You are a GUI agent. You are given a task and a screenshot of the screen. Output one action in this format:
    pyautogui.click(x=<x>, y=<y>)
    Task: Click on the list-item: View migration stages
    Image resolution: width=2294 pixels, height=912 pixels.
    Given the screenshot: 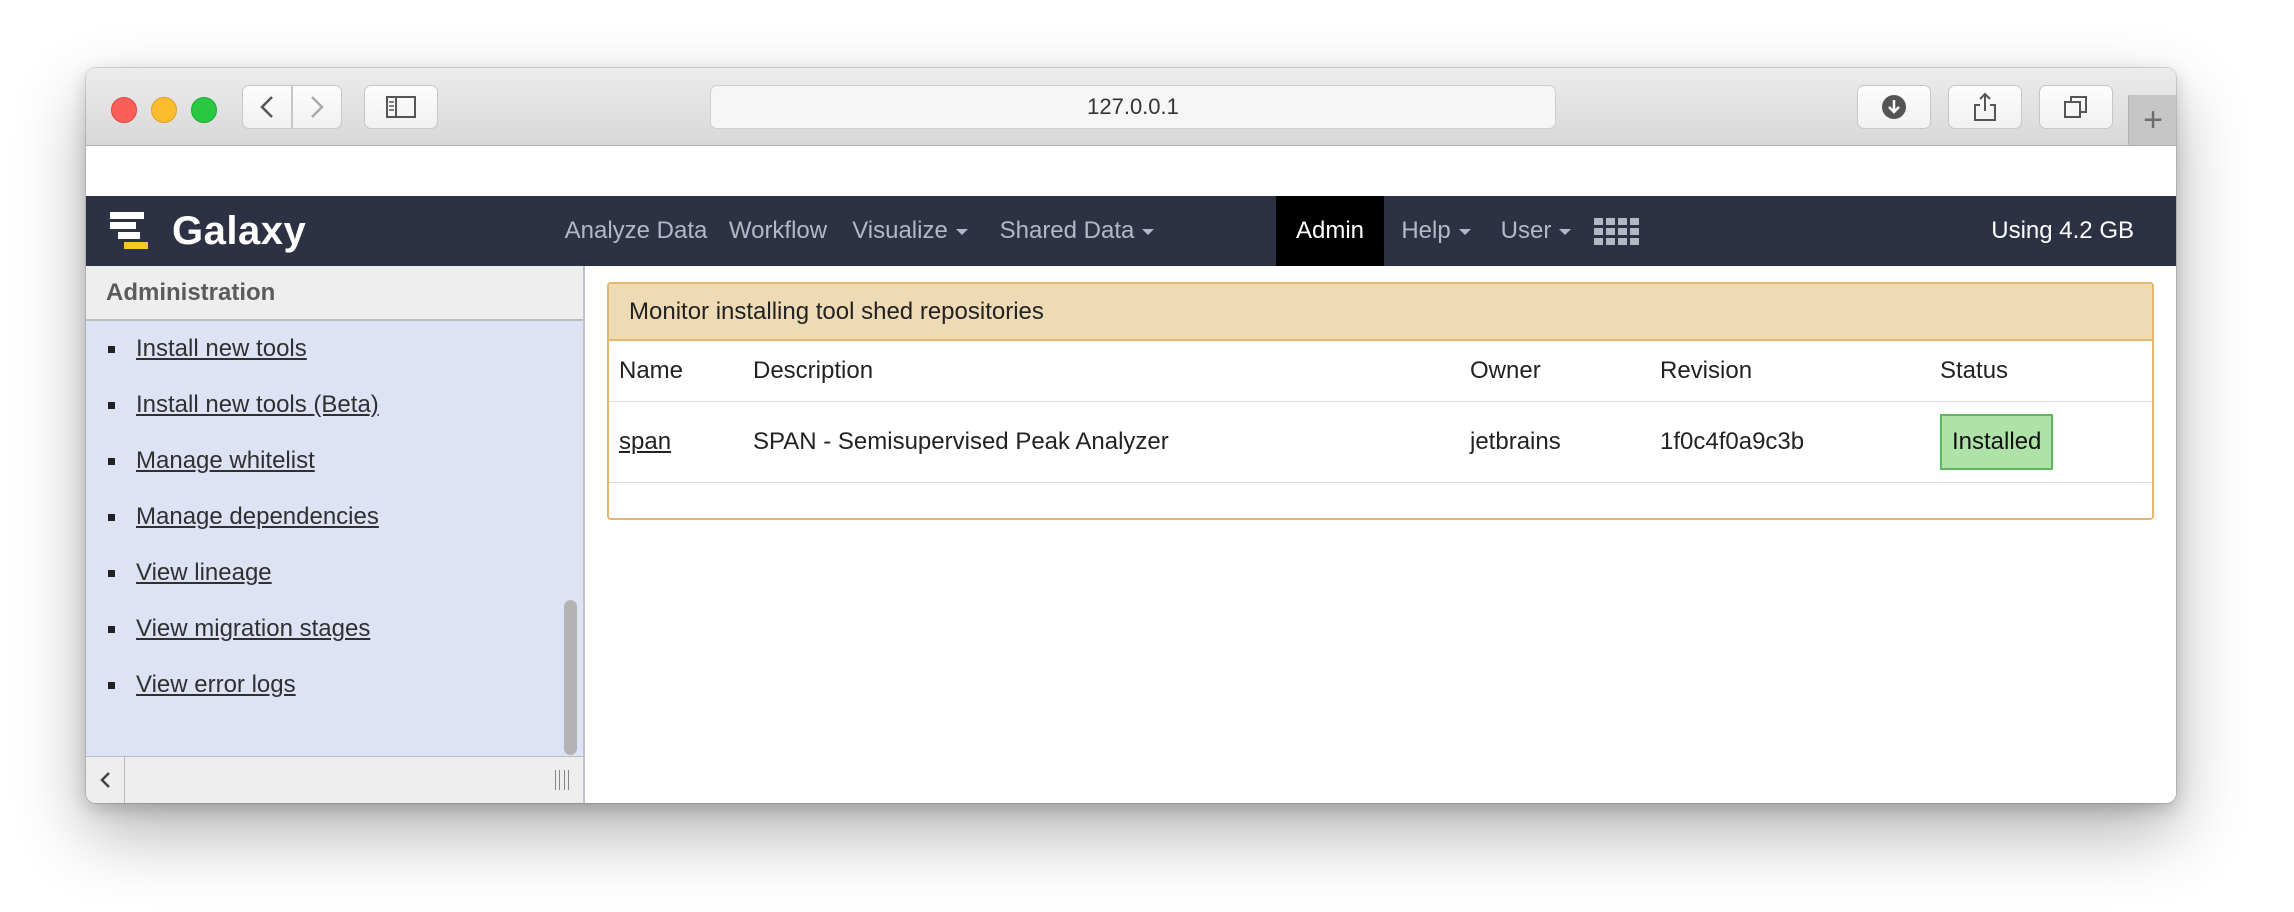 What is the action you would take?
    pyautogui.click(x=321, y=629)
    